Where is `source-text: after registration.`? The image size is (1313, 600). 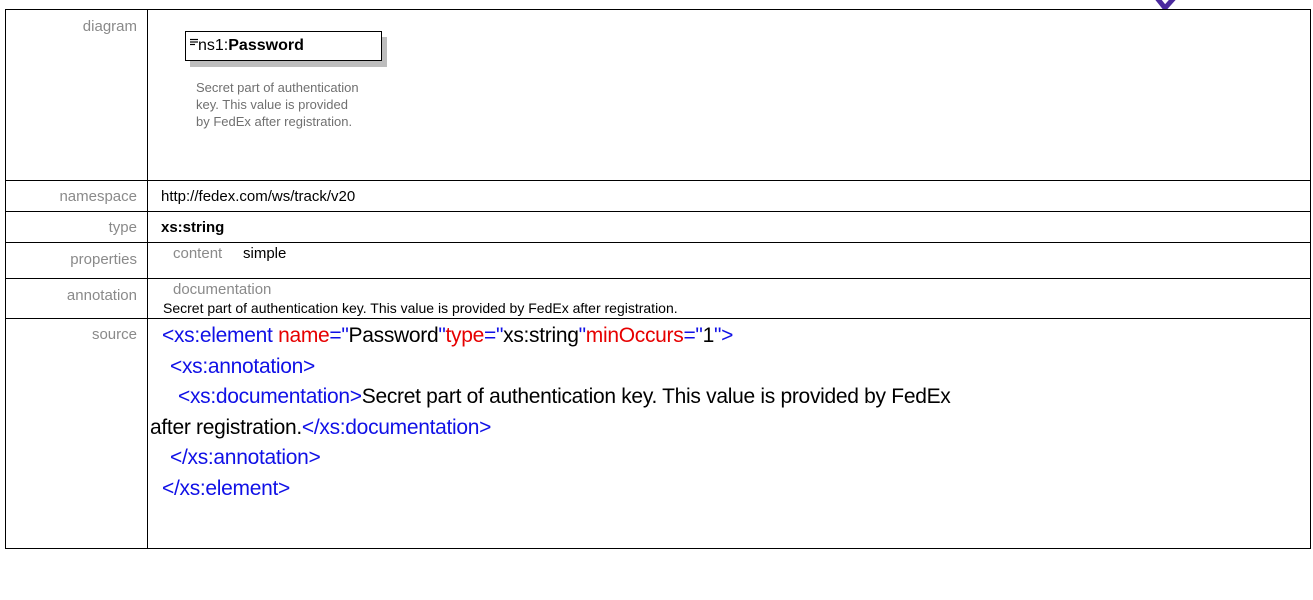
source-text: after registration. is located at coordinates (226, 427).